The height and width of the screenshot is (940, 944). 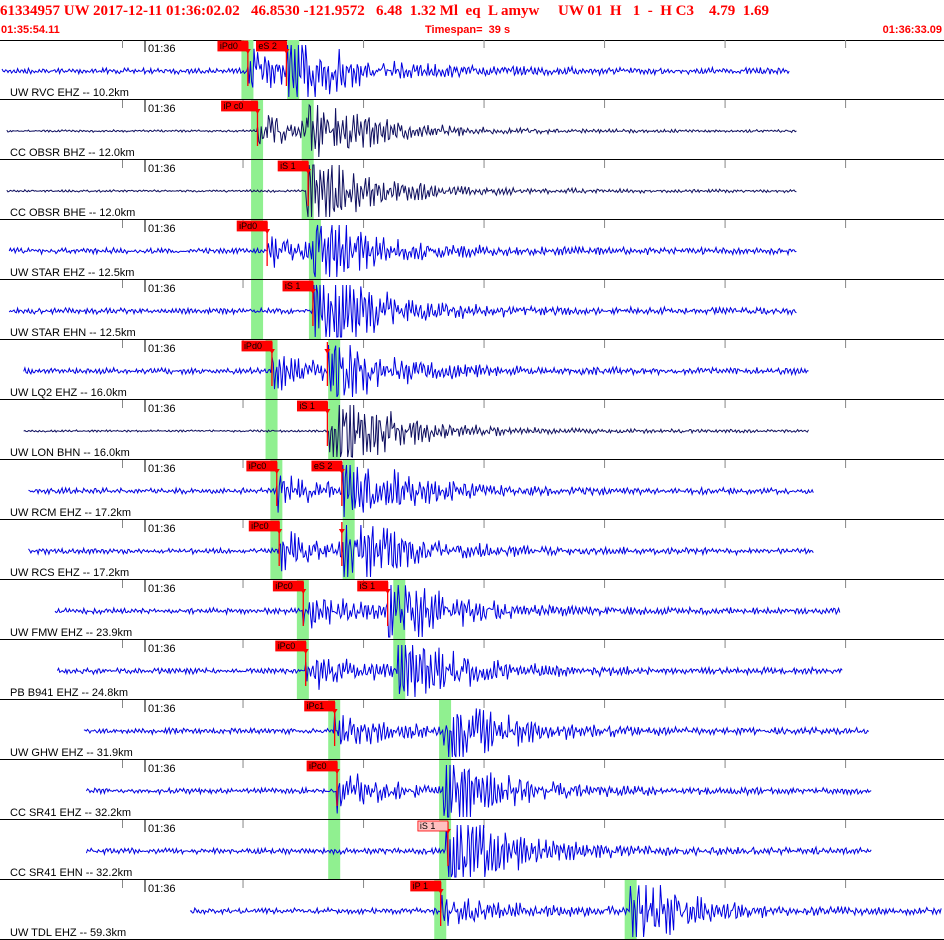 I want to click on trace-panel: 01:36 iPc0 eS 2 UW RCM EHZ -- 17.2km, so click(x=472, y=490).